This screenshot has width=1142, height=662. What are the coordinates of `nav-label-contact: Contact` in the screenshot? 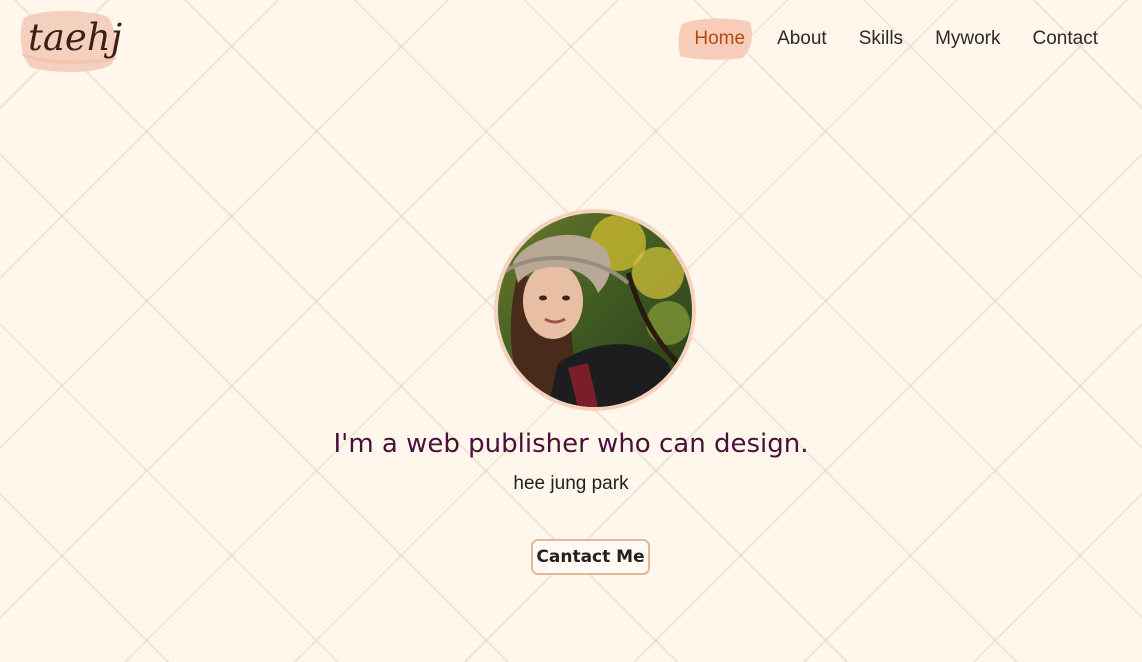 It's located at (1065, 38).